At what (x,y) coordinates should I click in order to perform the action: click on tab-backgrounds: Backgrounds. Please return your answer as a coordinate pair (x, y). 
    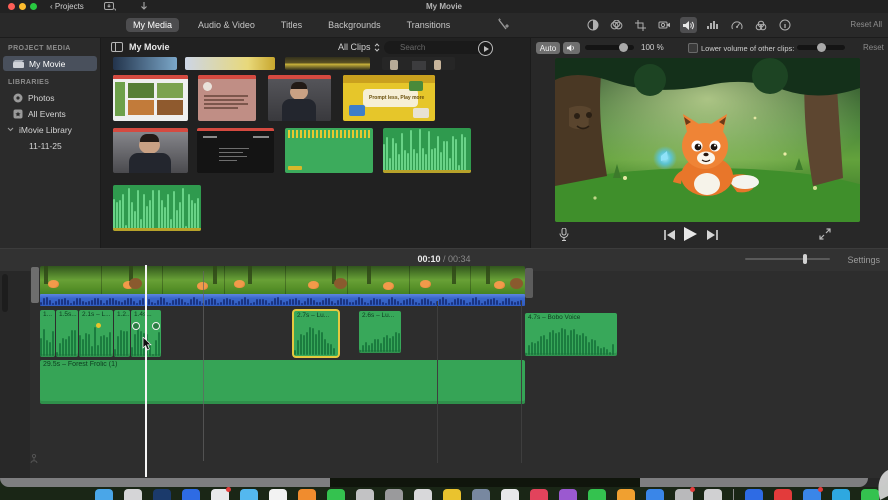
    Looking at the image, I should click on (354, 25).